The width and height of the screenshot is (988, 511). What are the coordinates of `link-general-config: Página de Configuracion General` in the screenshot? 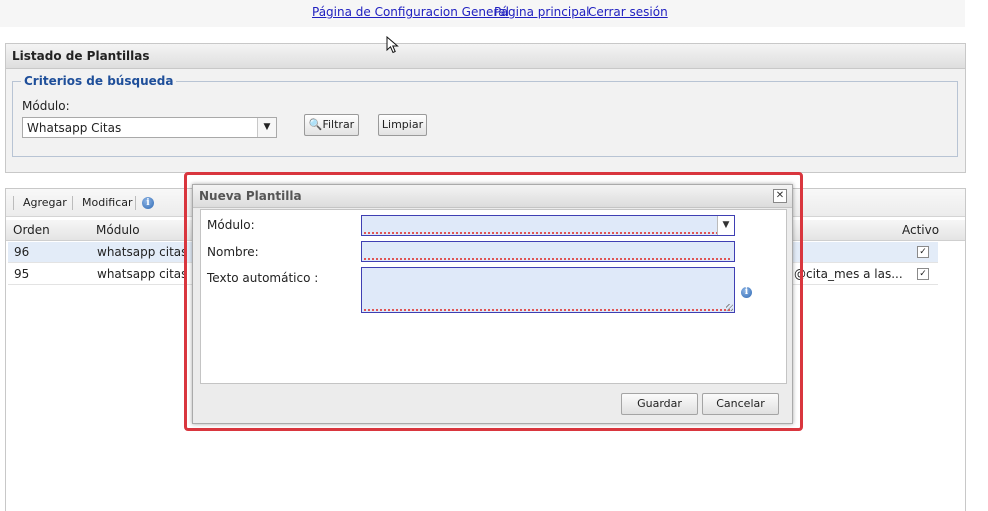 It's located at (410, 12).